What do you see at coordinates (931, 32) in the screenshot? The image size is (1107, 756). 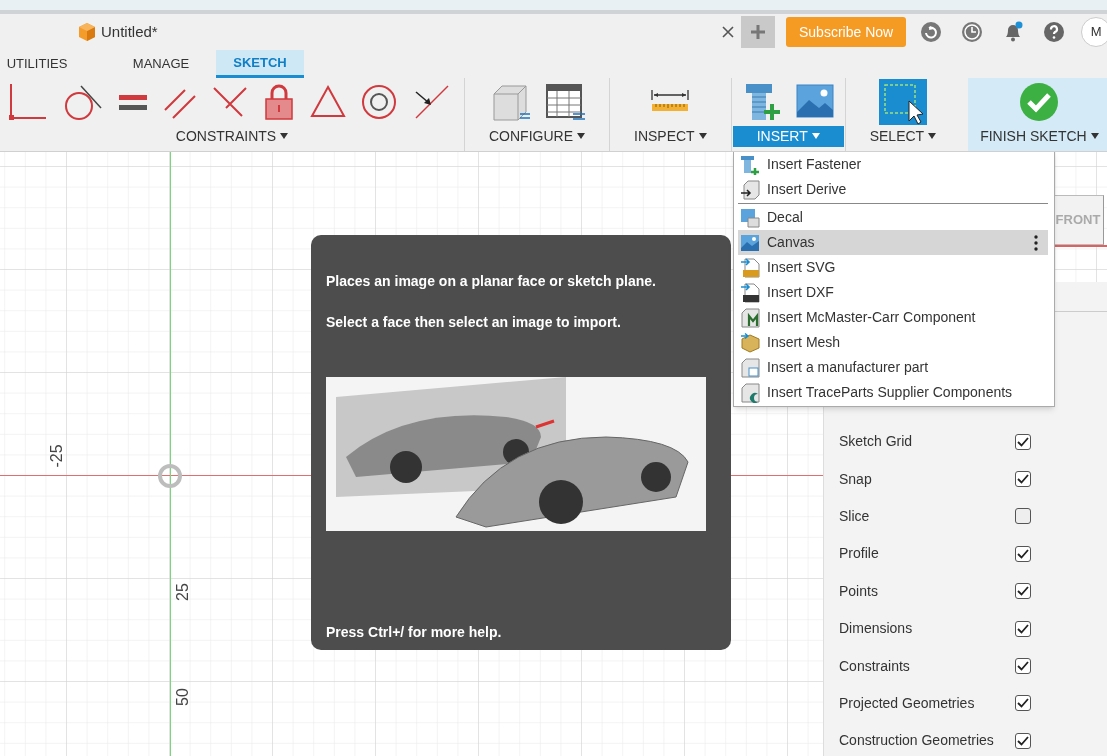 I see `refresh-icon` at bounding box center [931, 32].